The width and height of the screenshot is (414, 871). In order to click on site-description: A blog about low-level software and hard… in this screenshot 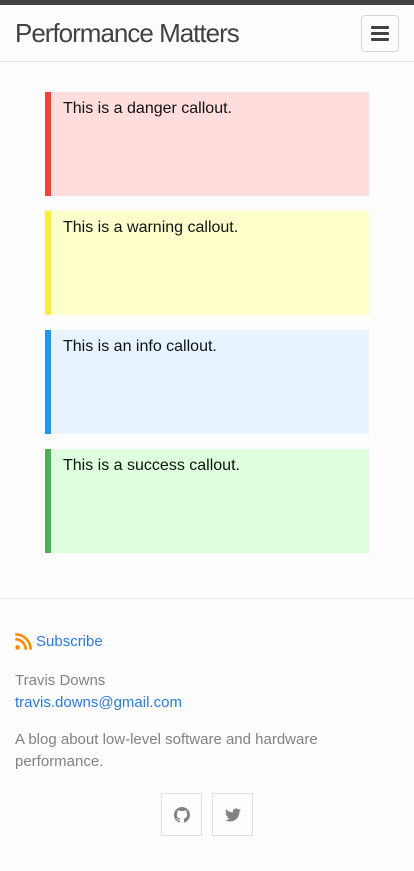, I will do `click(166, 750)`.